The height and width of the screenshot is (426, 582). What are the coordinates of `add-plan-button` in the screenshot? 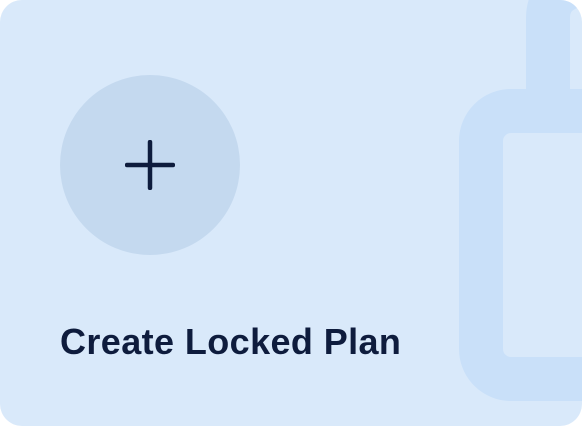 It's located at (150, 165).